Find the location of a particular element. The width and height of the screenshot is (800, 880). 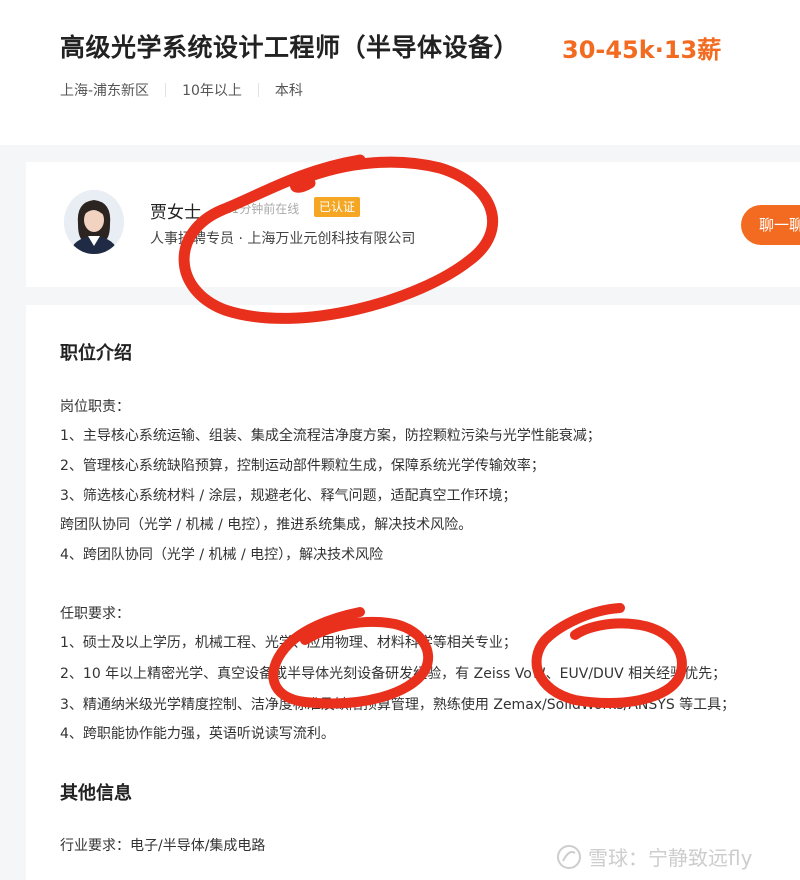

industry-line: 行业要求：电子/半导体/集成电路 is located at coordinates (163, 846).